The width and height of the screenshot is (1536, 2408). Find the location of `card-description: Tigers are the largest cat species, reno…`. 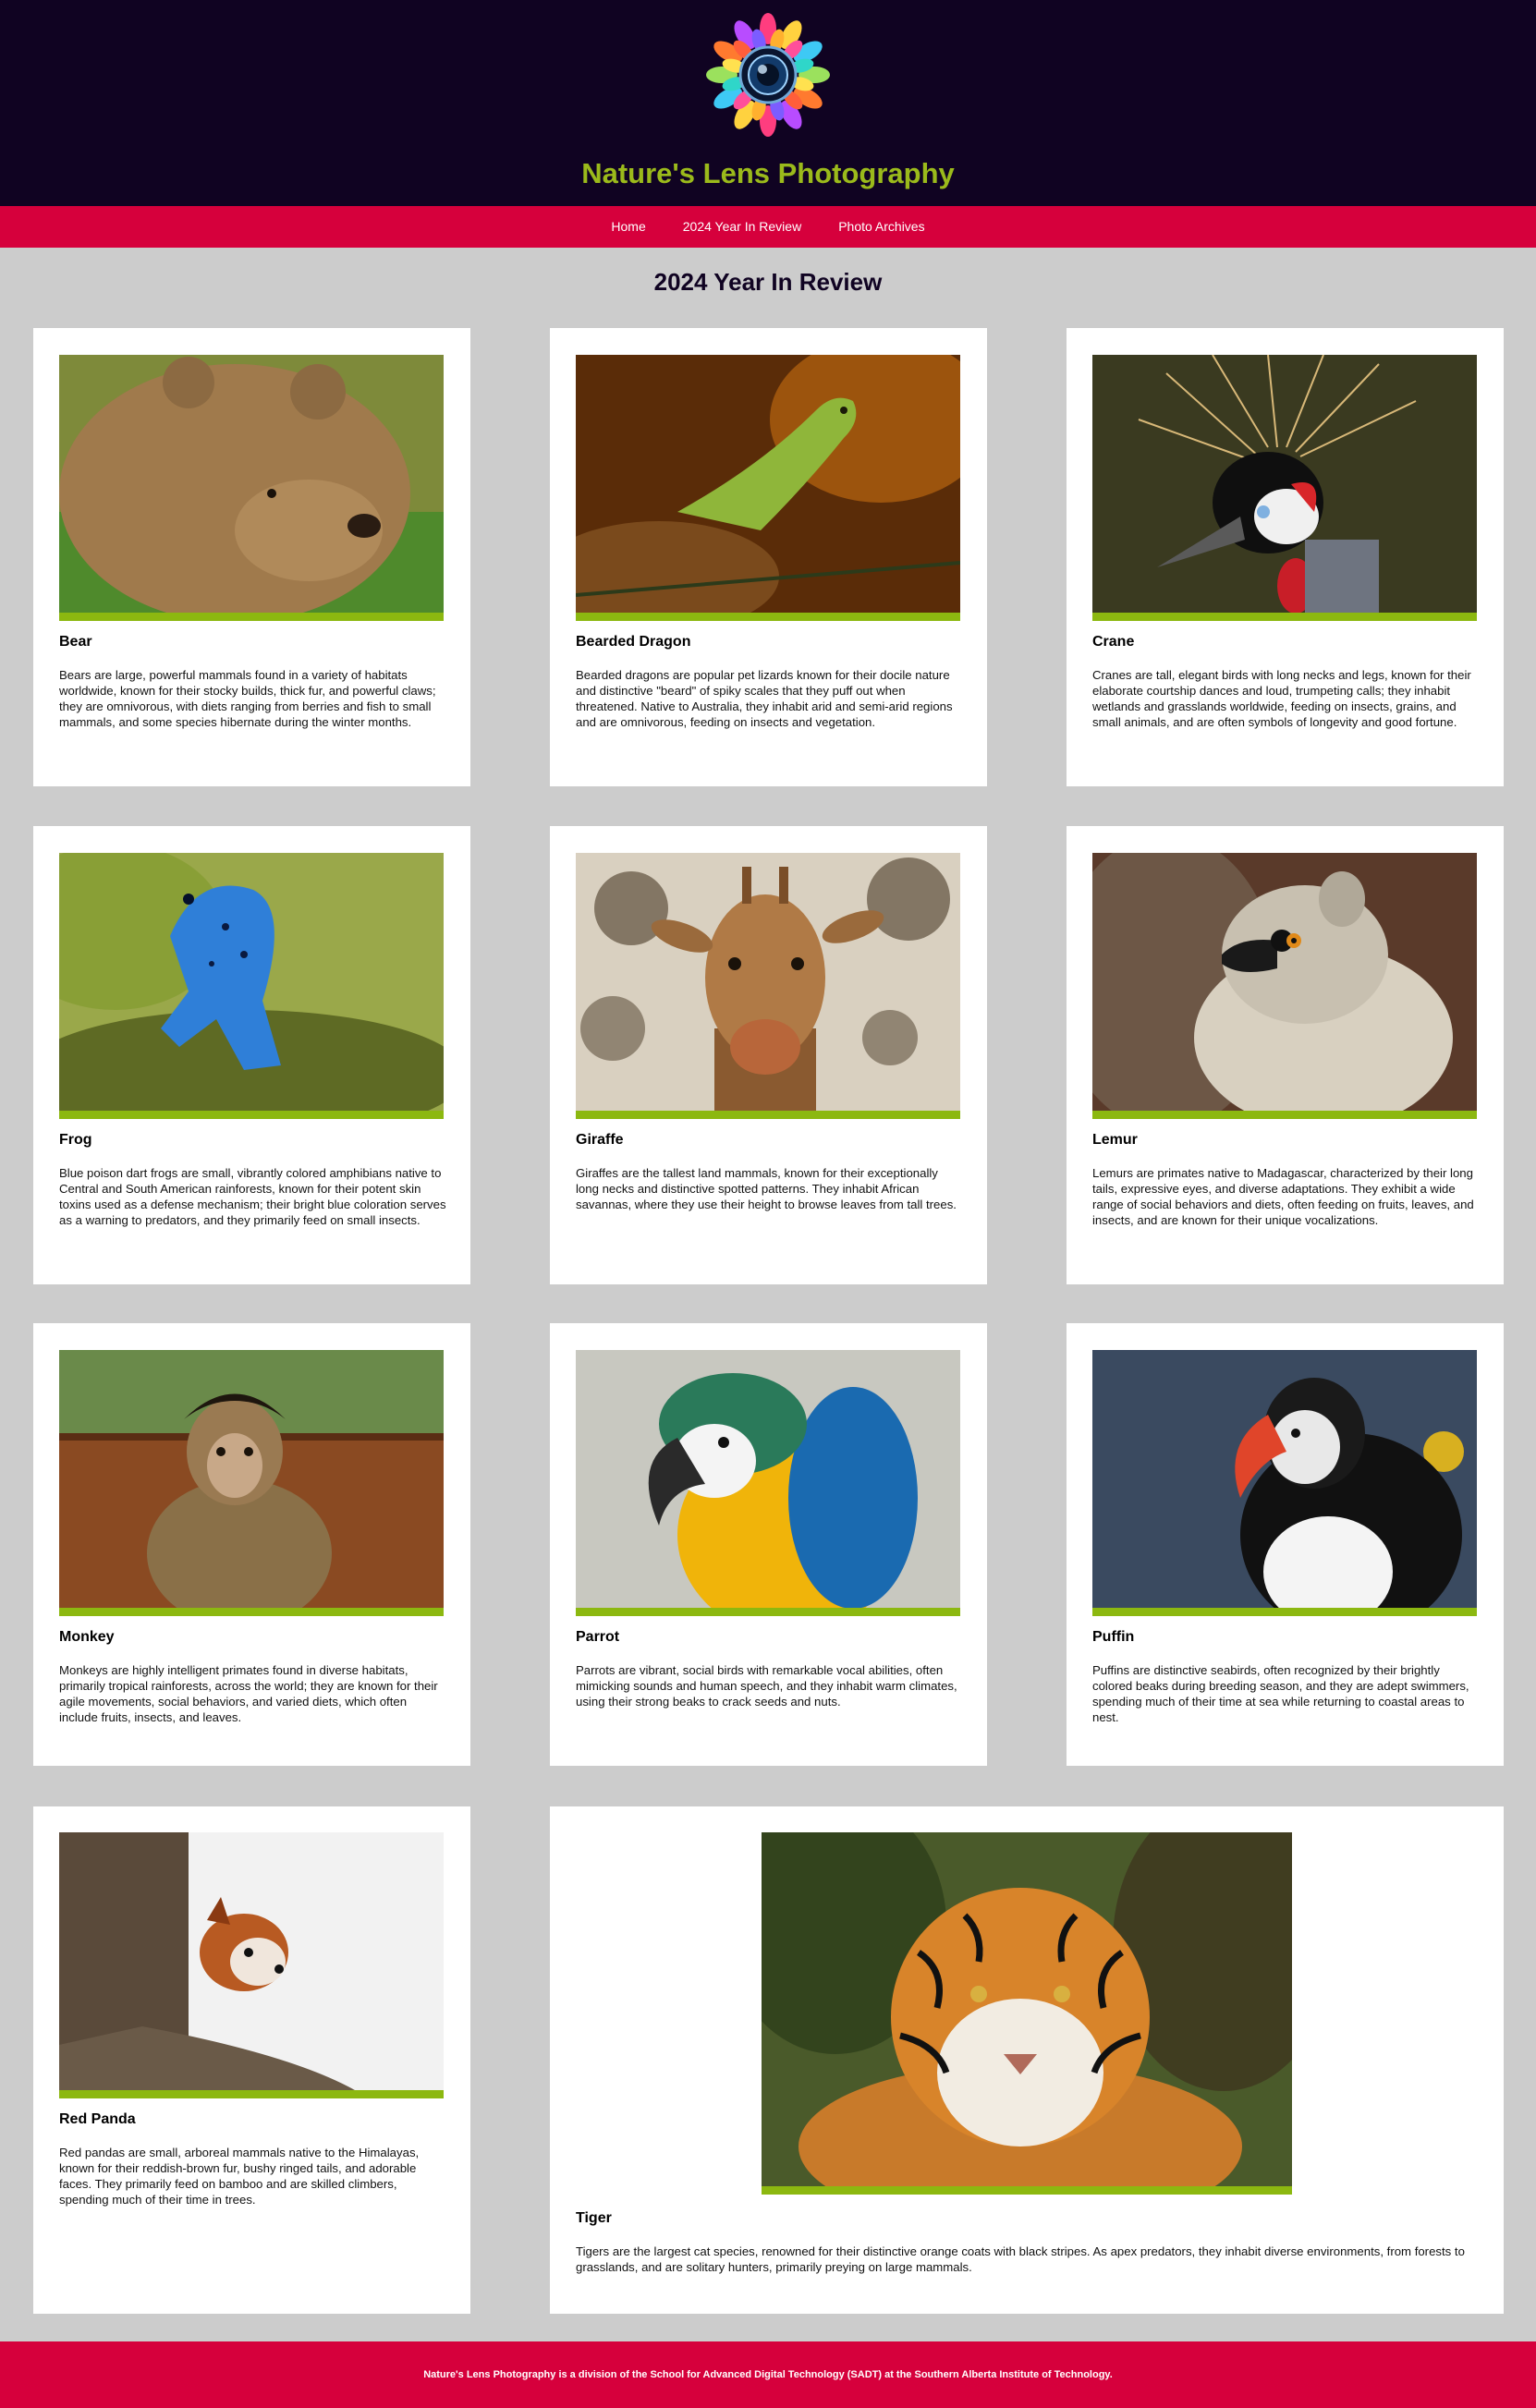

card-description: Tigers are the largest cat species, reno… is located at coordinates (1020, 2259).